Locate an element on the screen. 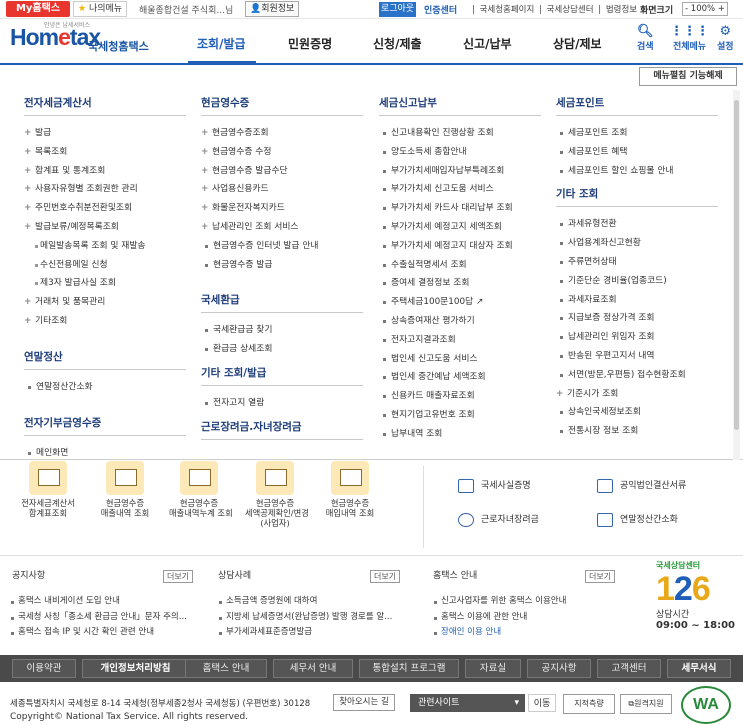 This screenshot has width=743, height=725. directions-button: 찾아오시는 길 is located at coordinates (364, 702).